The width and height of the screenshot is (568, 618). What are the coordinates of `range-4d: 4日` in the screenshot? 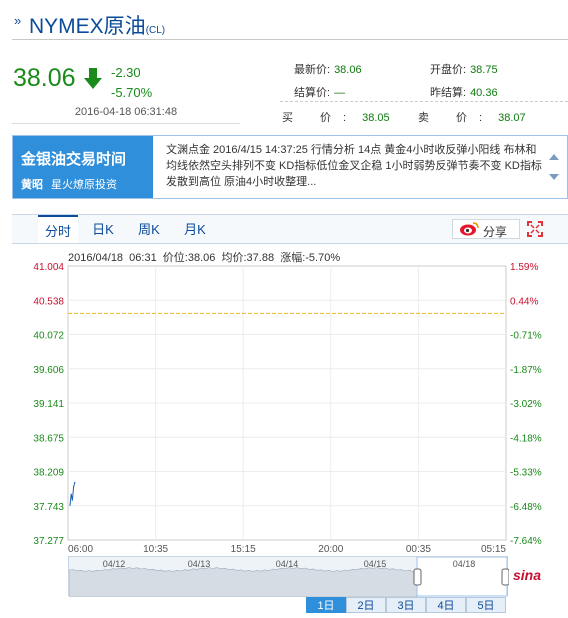 It's located at (446, 605).